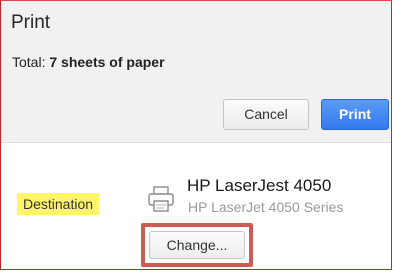  What do you see at coordinates (259, 185) in the screenshot?
I see `printer-name: HP LaserJest 4050` at bounding box center [259, 185].